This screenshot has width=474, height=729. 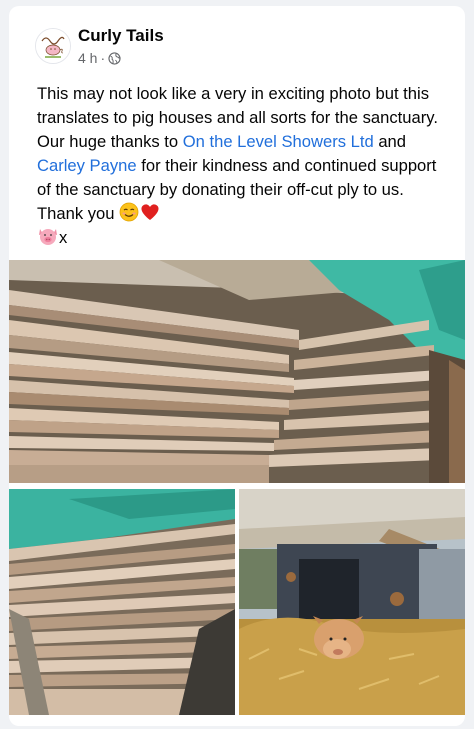 What do you see at coordinates (121, 36) in the screenshot?
I see `page-name: Curly Tails` at bounding box center [121, 36].